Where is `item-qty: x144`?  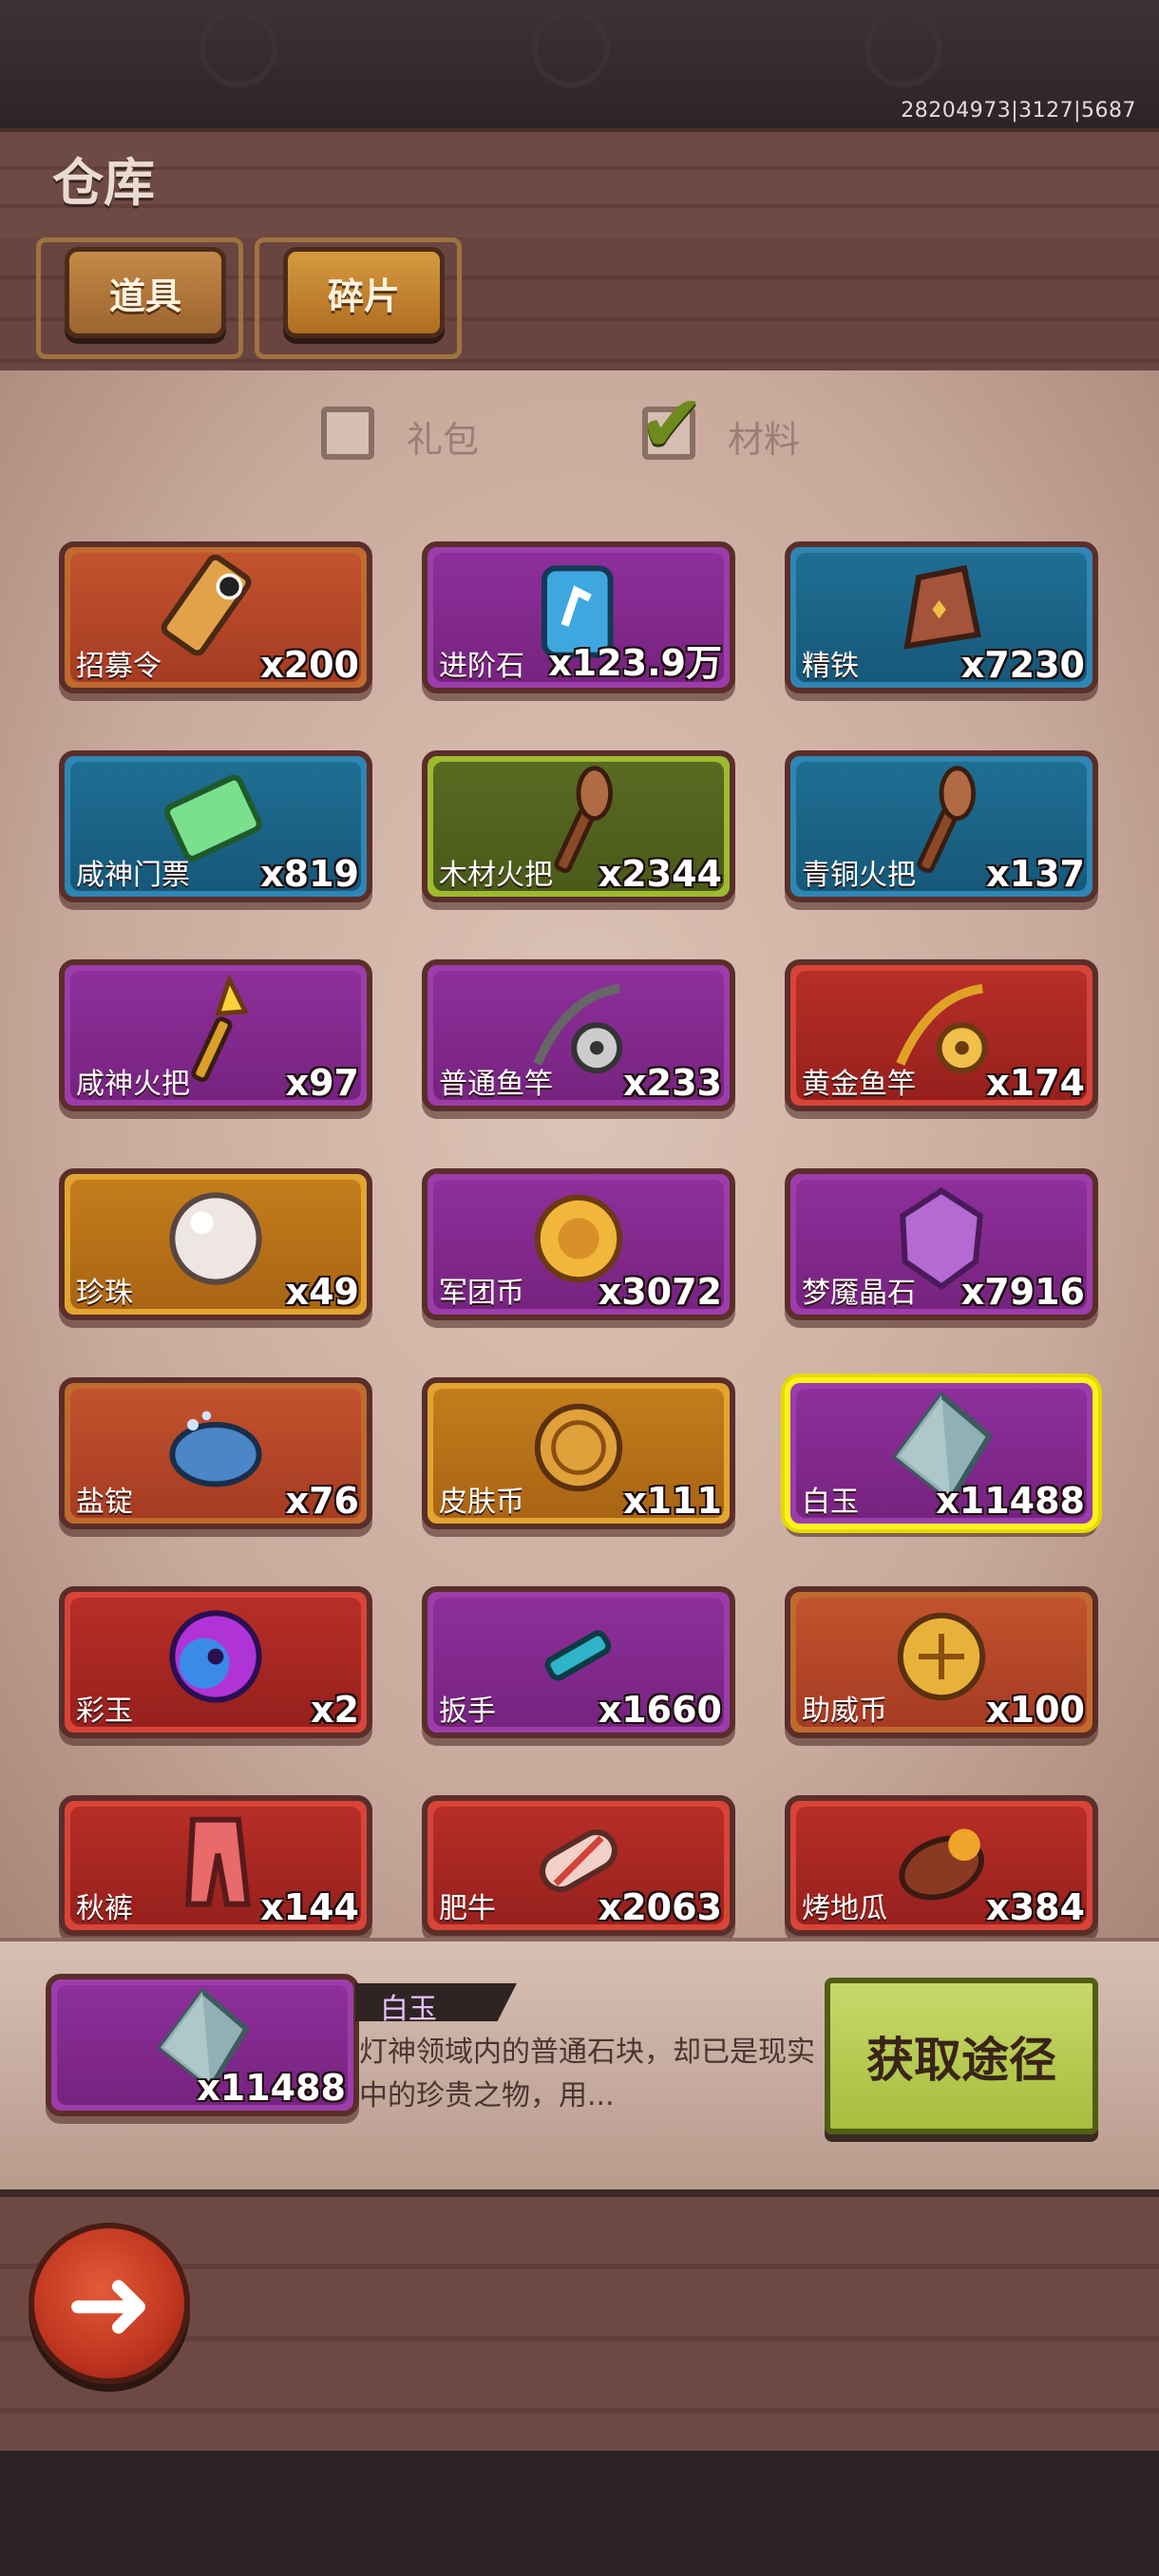
item-qty: x144 is located at coordinates (309, 1907).